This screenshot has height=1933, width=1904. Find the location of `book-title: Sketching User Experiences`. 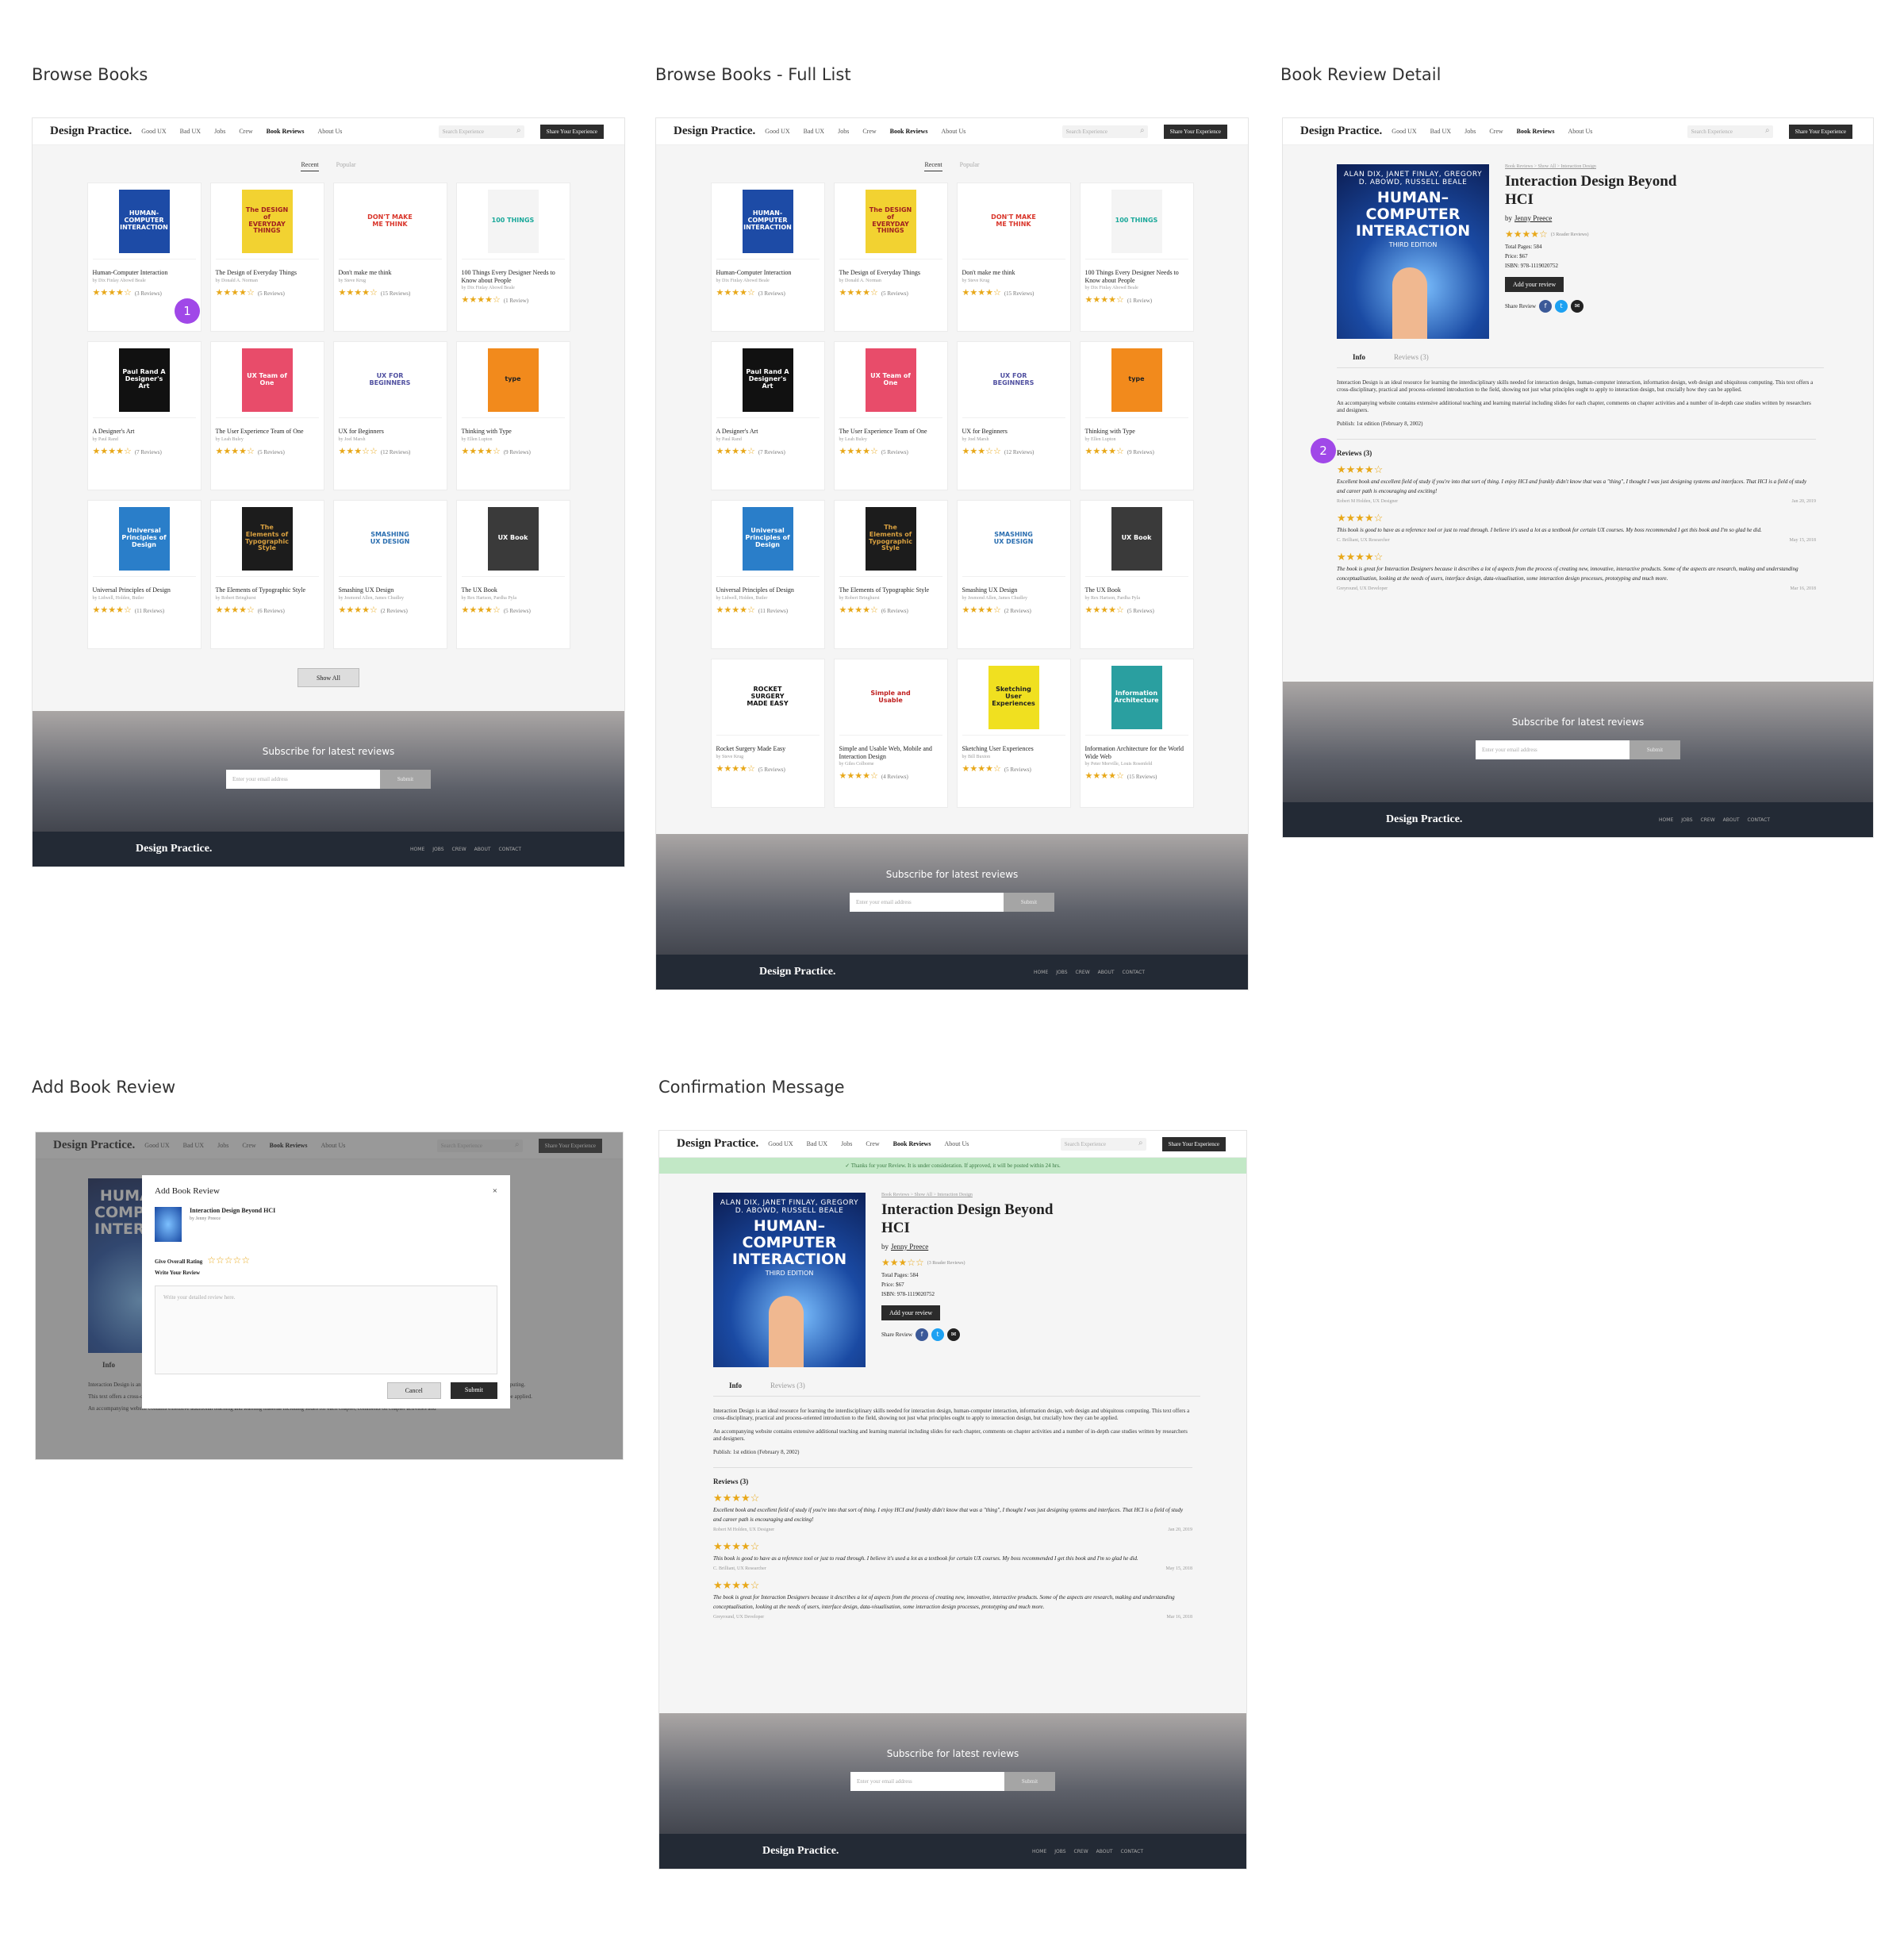

book-title: Sketching User Experiences is located at coordinates (1013, 749).